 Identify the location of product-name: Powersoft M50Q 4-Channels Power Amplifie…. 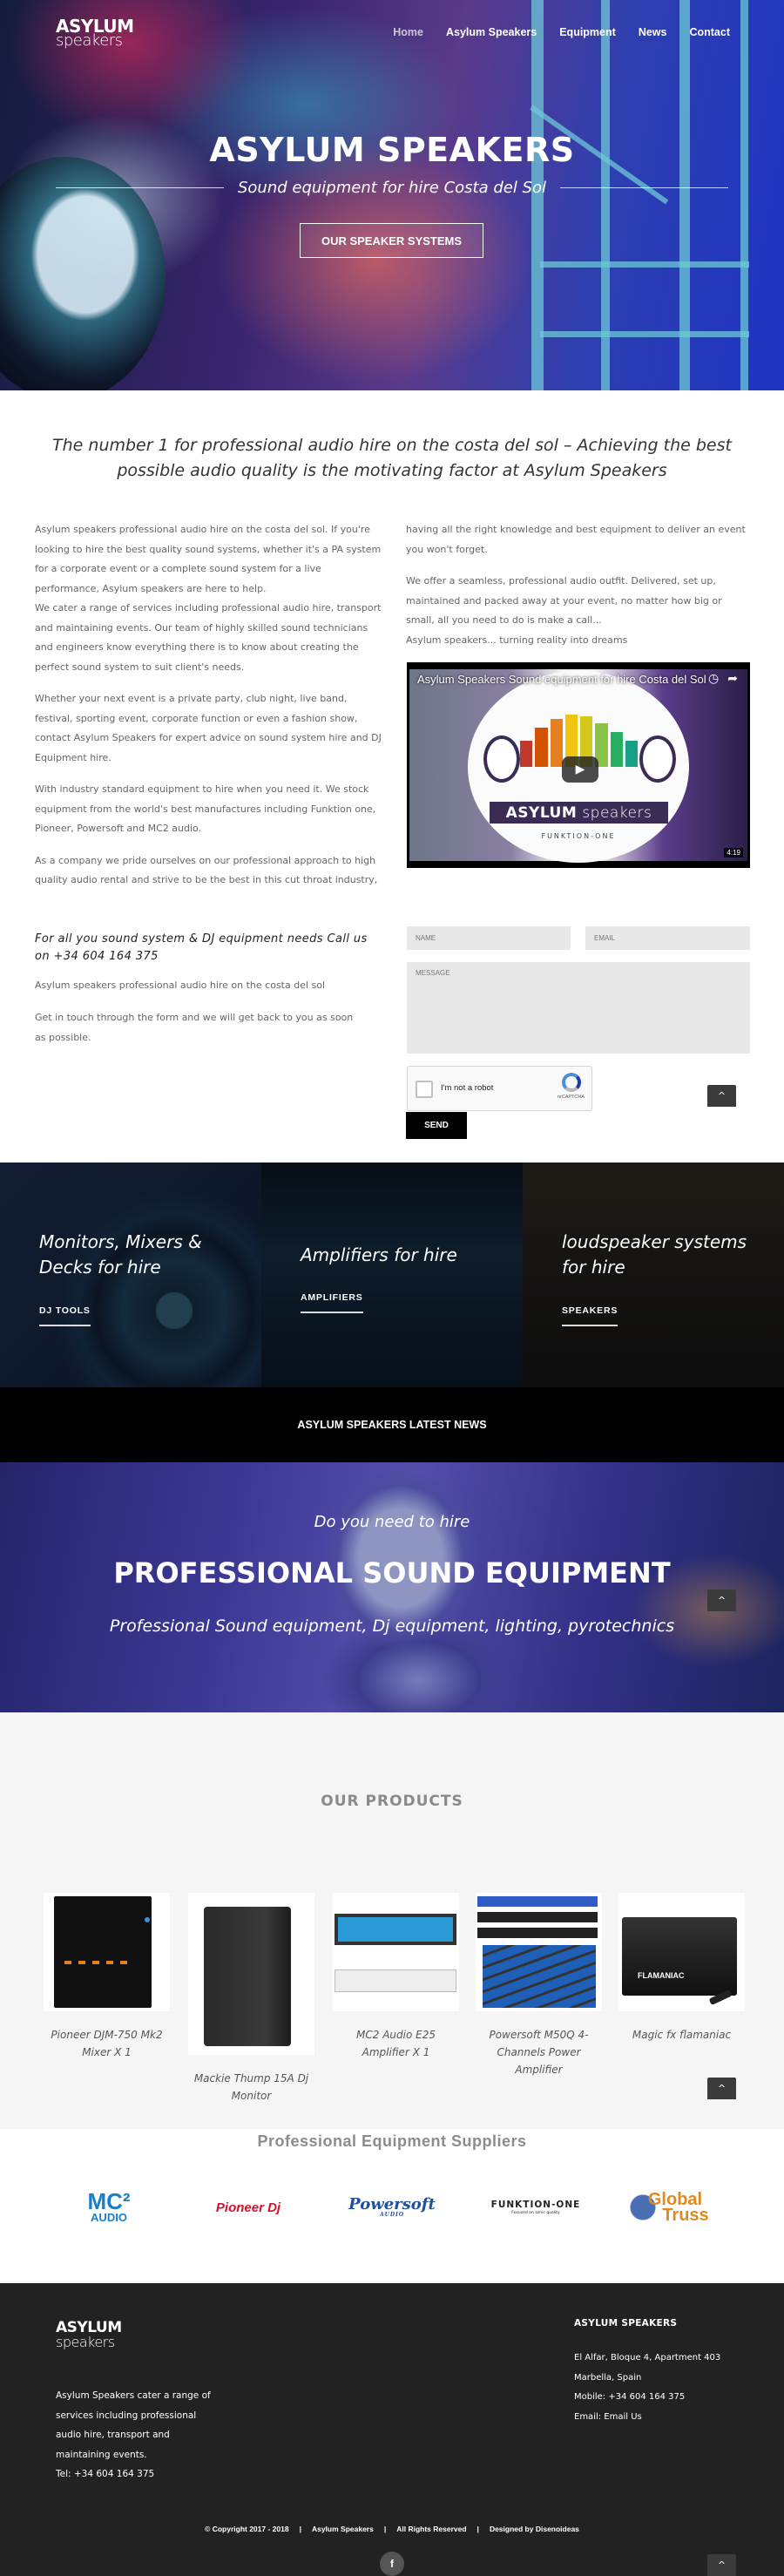
(539, 2052).